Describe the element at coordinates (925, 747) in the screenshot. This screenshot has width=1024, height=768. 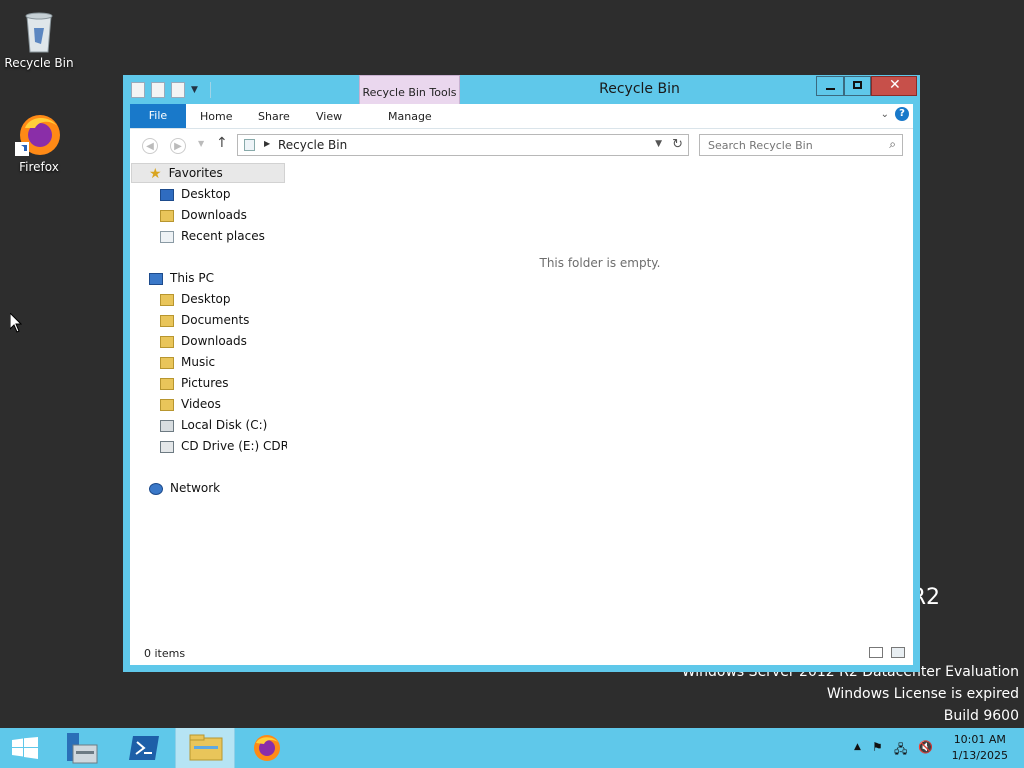
I see `volume-muted-icon: 🔇` at that location.